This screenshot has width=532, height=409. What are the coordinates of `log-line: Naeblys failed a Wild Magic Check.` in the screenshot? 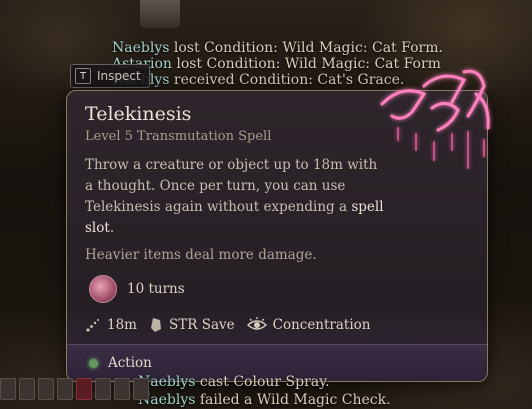 It's located at (264, 400).